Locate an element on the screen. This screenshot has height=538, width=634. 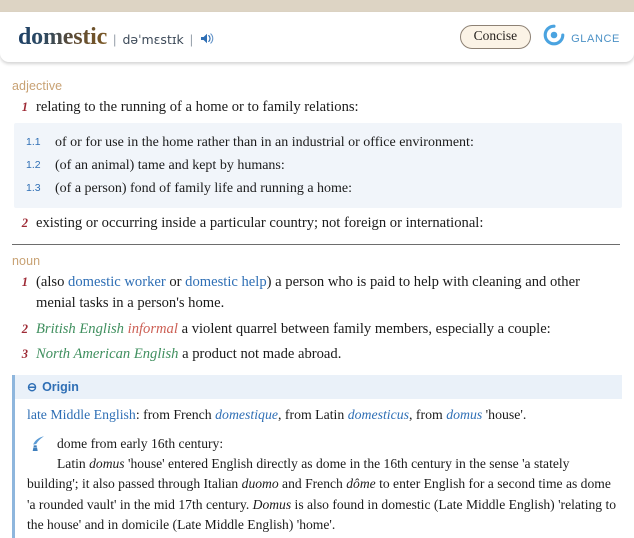
note-word-domus: domus is located at coordinates (107, 464).